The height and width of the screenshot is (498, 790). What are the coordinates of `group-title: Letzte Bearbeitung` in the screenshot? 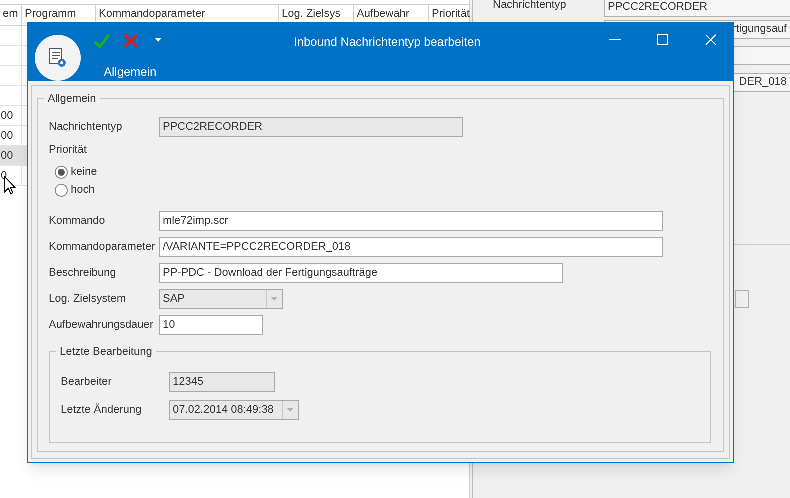 It's located at (106, 352).